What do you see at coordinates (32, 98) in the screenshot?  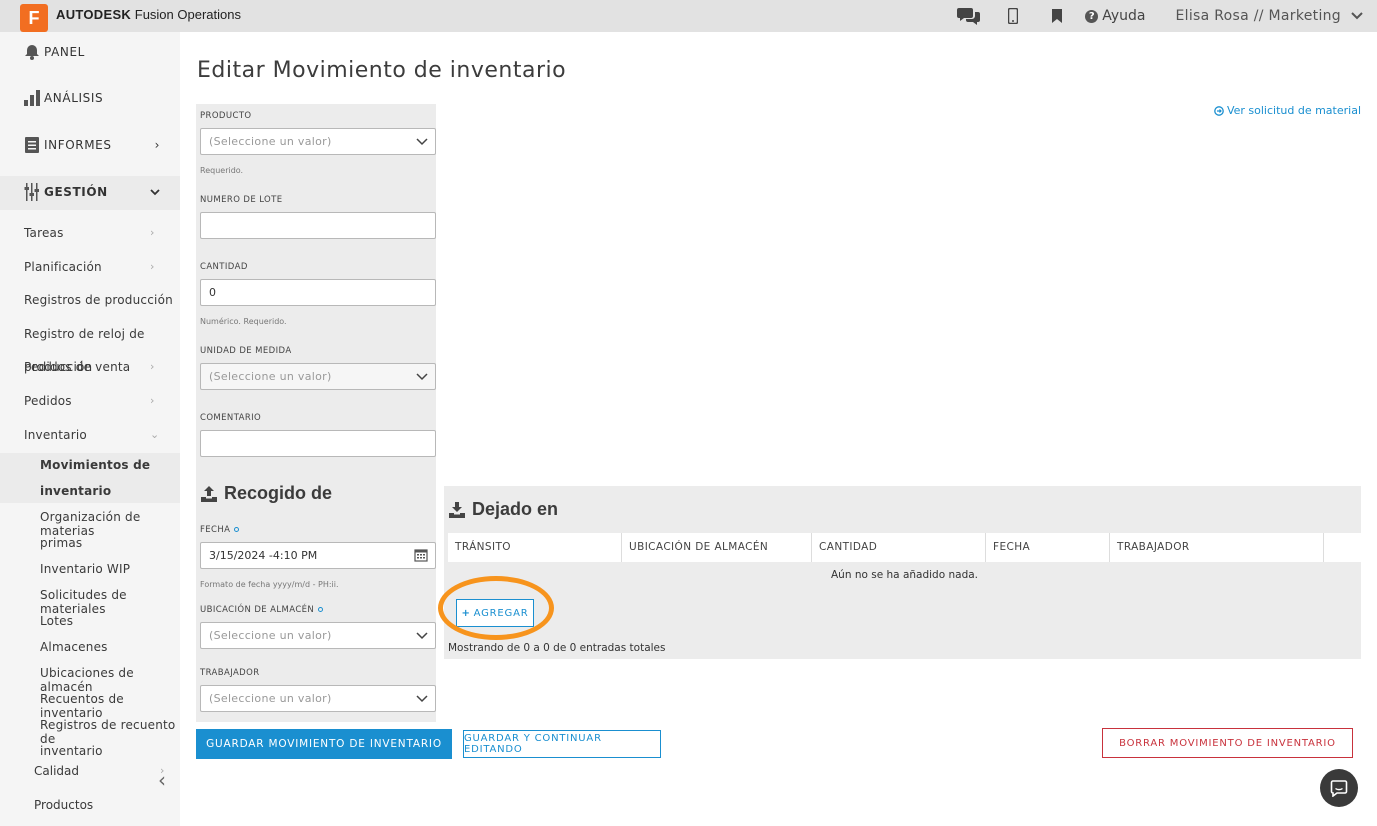 I see `bar-chart-icon` at bounding box center [32, 98].